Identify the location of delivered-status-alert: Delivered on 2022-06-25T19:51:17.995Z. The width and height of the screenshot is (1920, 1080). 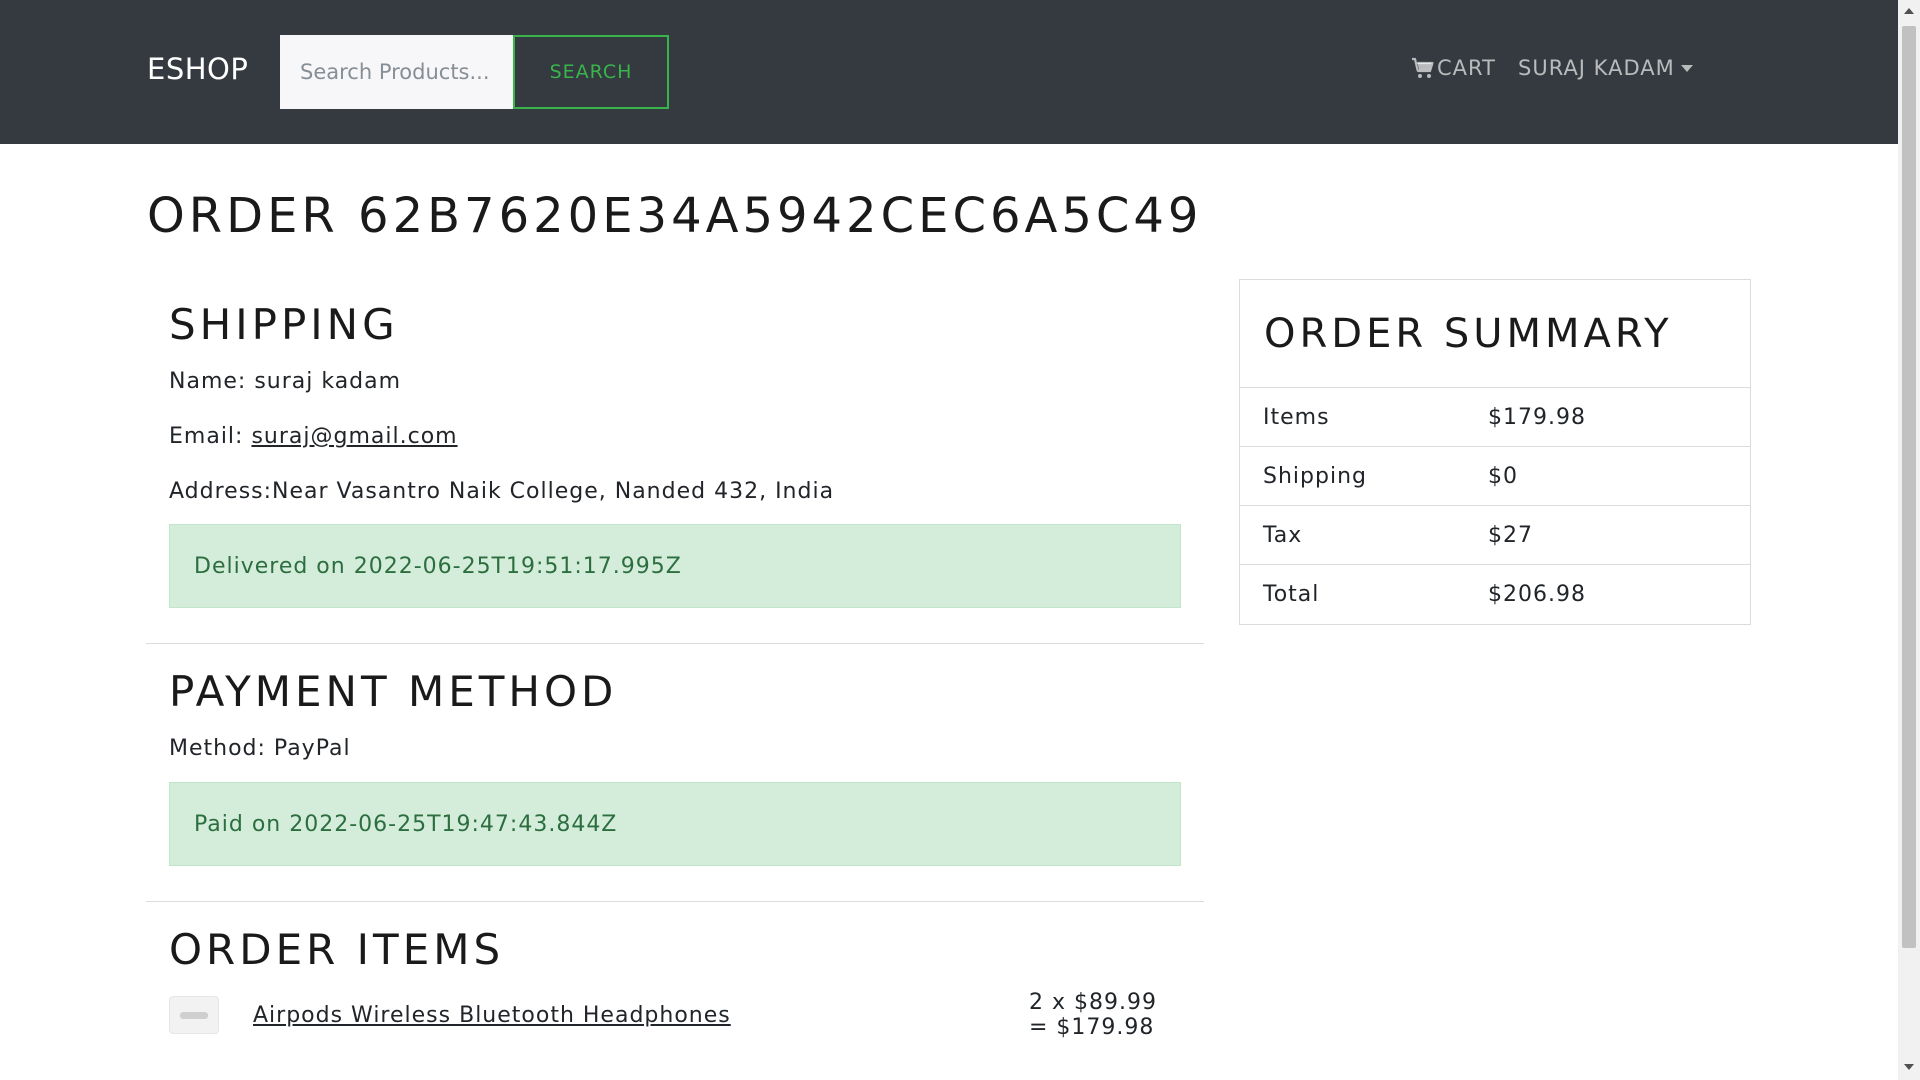
(675, 566).